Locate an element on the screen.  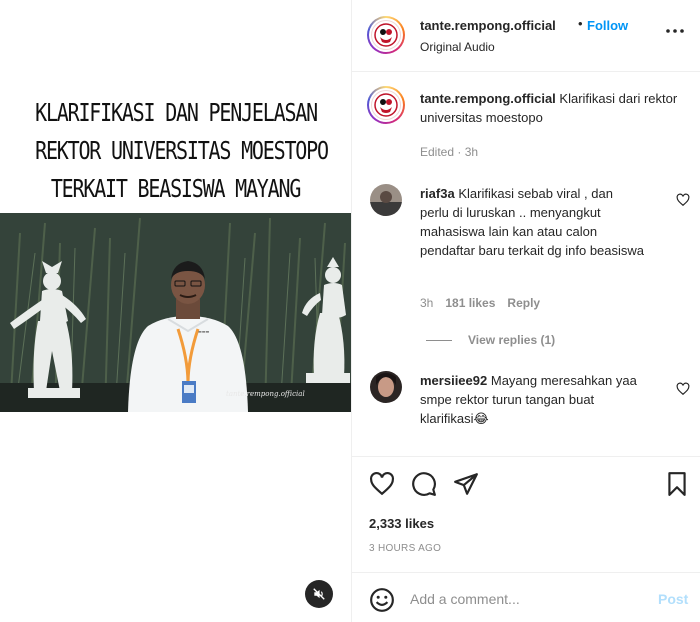
speaker-muted-icon is located at coordinates (319, 594).